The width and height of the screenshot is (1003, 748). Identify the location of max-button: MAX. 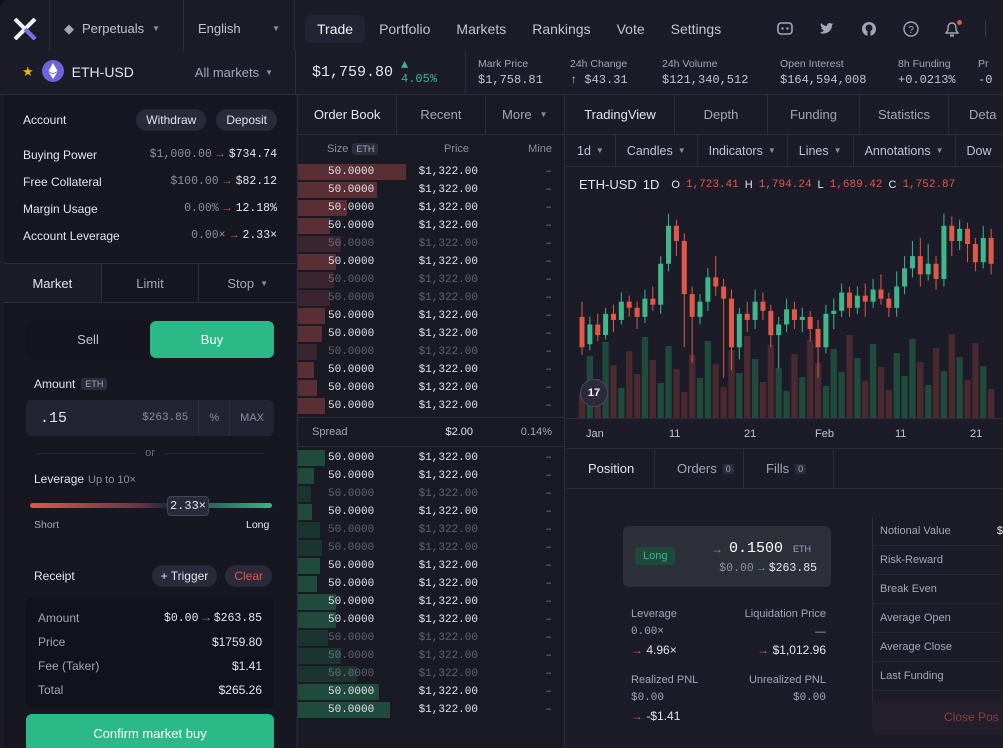
(251, 418).